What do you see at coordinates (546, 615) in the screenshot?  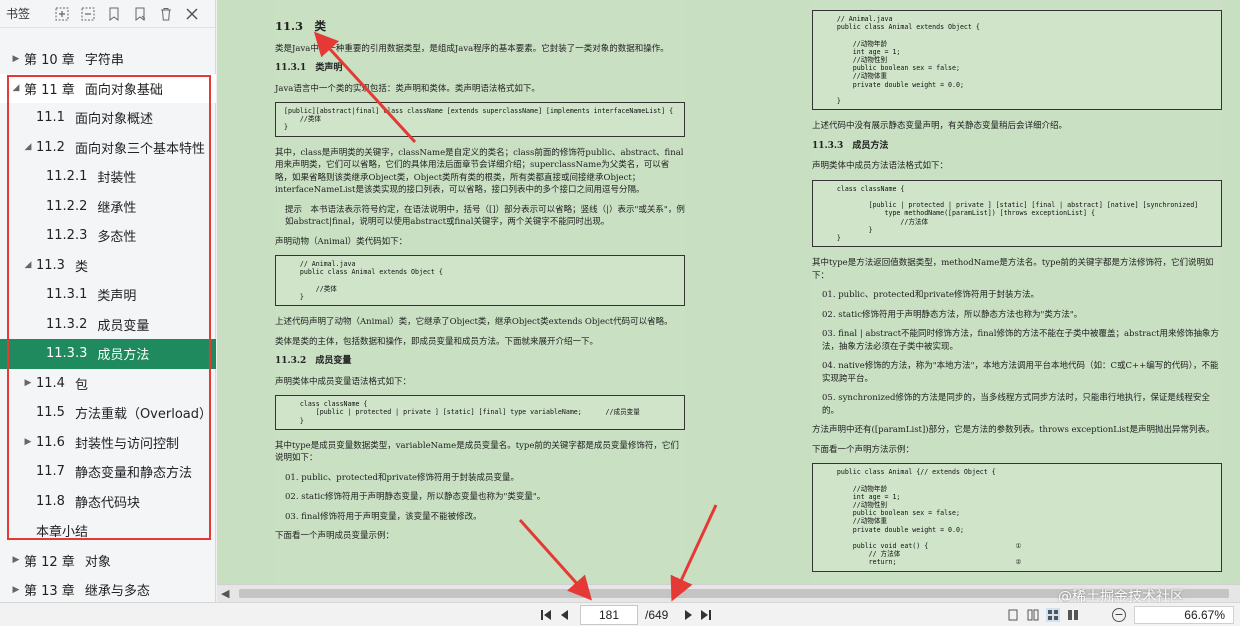 I see `first-page-icon` at bounding box center [546, 615].